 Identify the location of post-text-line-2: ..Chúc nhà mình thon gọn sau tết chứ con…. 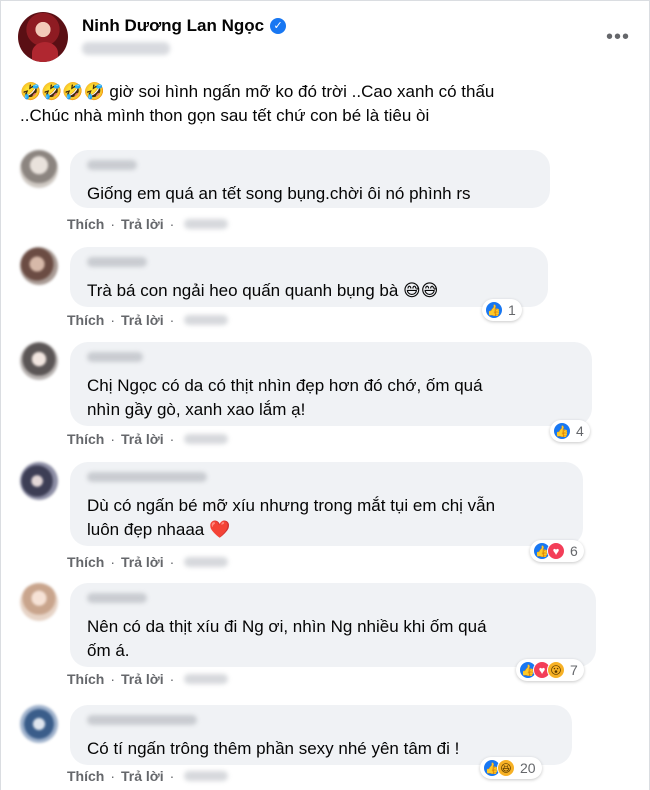
(225, 115).